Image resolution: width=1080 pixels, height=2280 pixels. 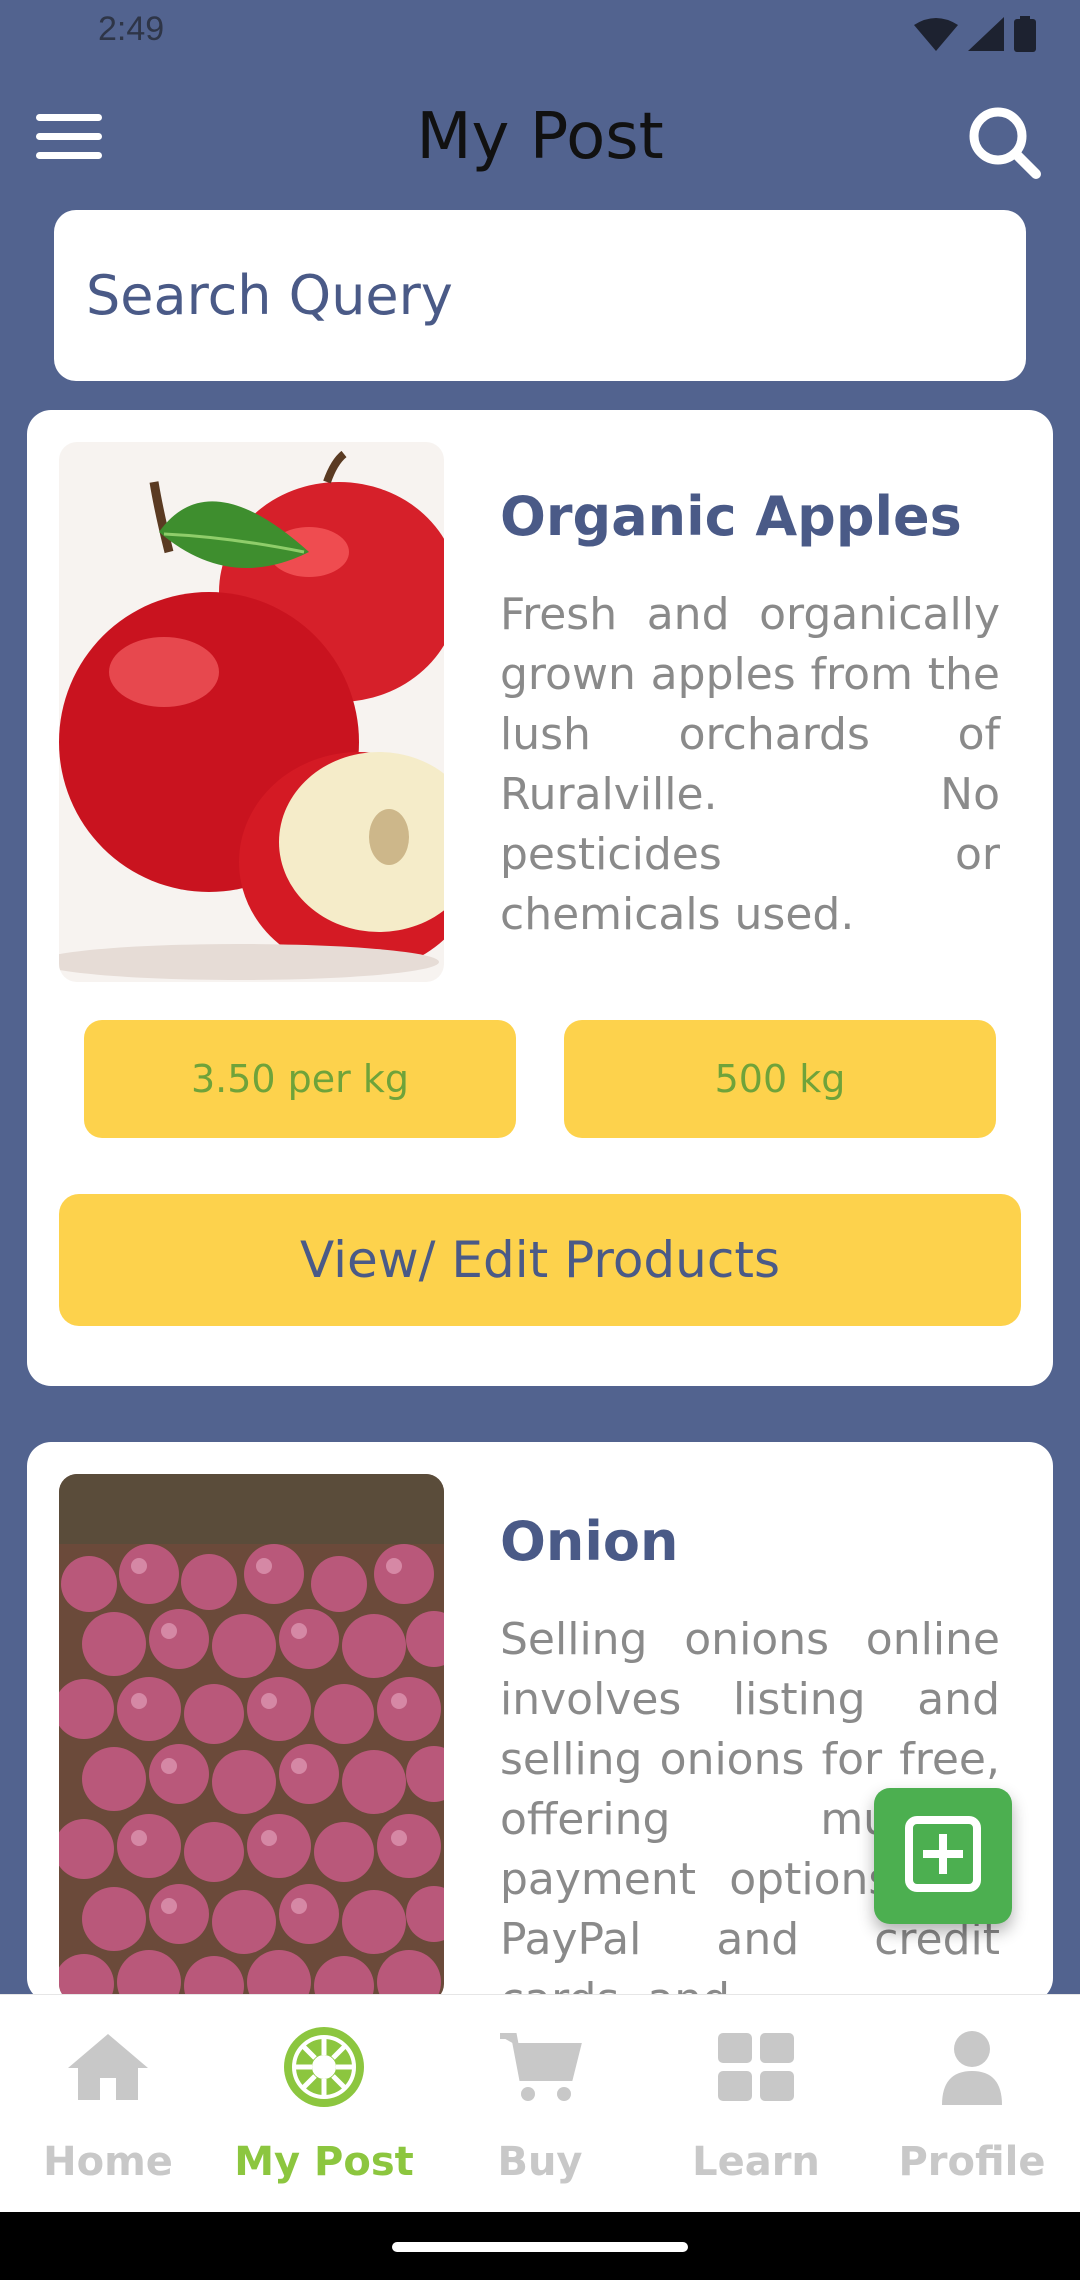 I want to click on product-title: Organic Apples, so click(x=731, y=516).